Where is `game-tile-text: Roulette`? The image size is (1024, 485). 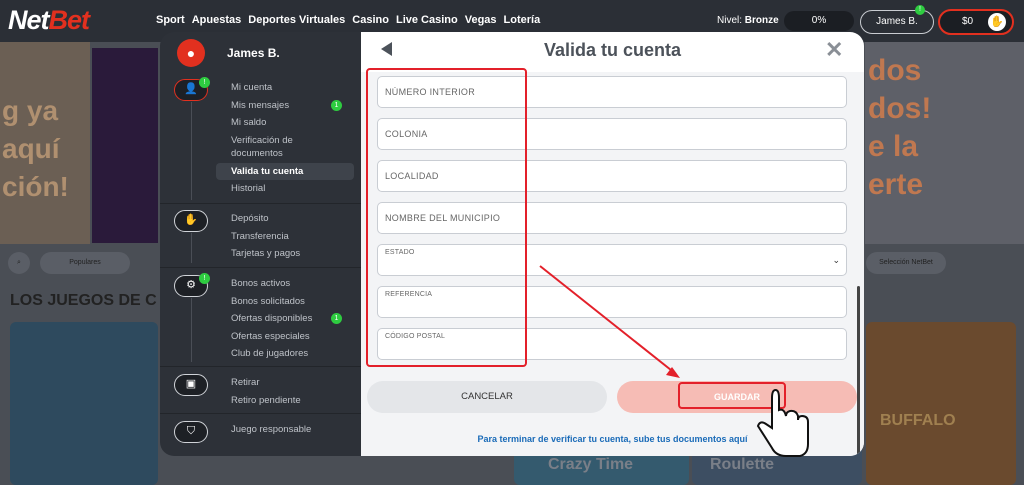 game-tile-text: Roulette is located at coordinates (742, 464).